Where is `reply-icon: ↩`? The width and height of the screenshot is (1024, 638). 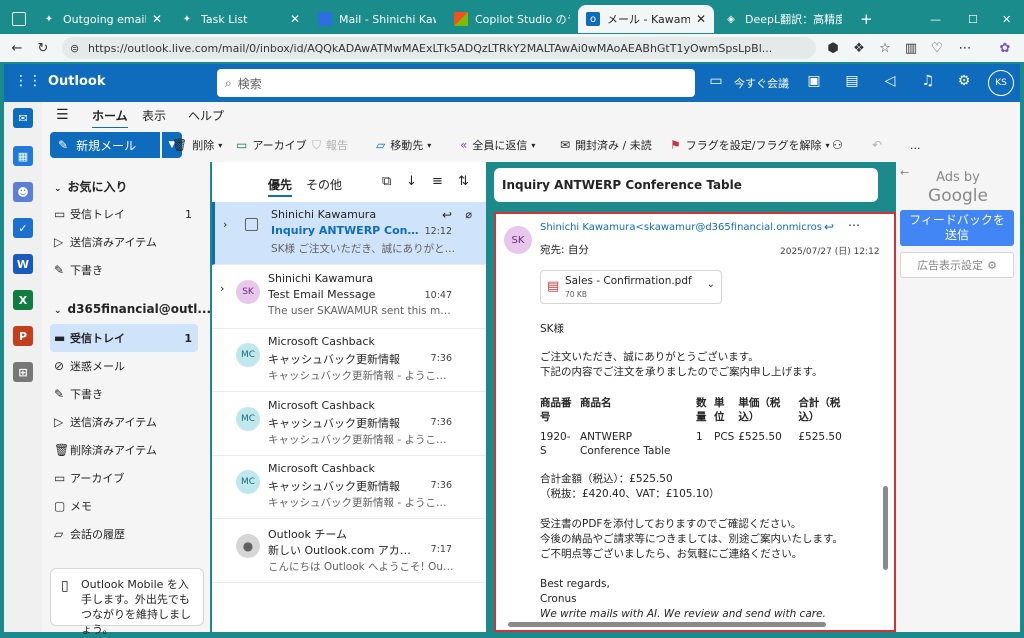 reply-icon: ↩ is located at coordinates (829, 227).